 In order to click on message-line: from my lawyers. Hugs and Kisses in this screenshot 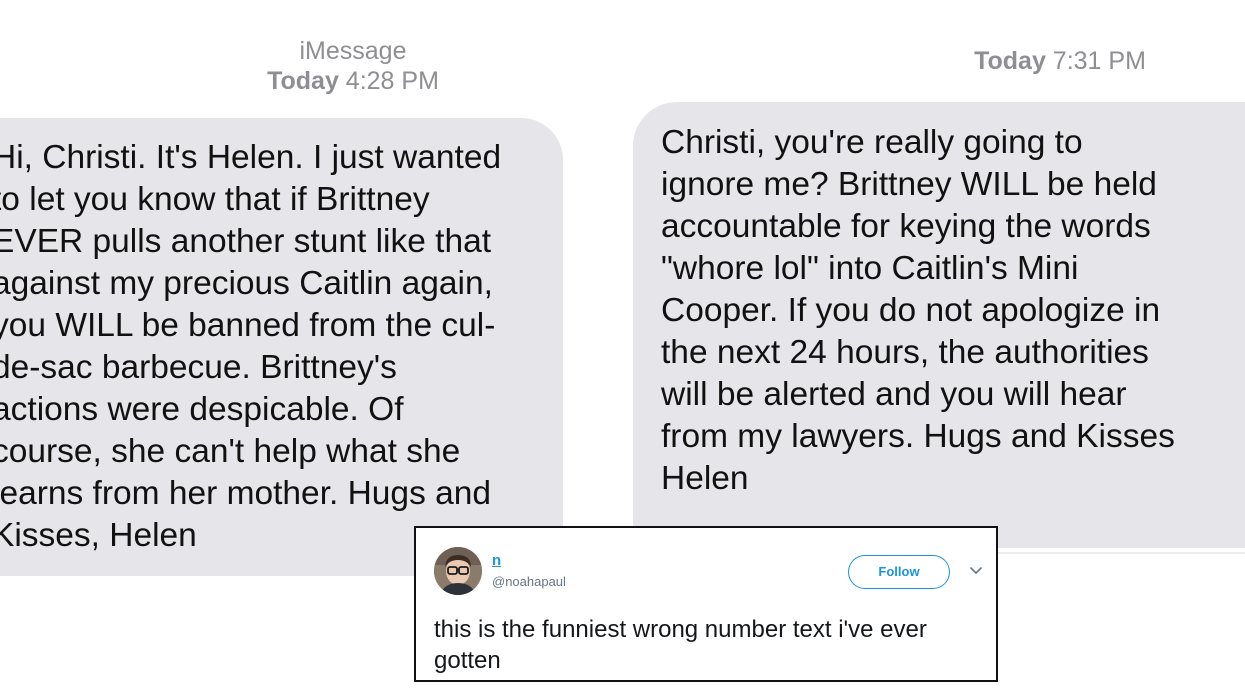, I will do `click(918, 436)`.